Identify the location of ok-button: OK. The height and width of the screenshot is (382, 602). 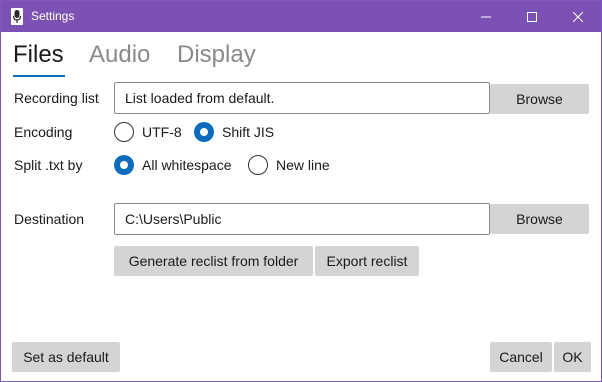
(572, 357).